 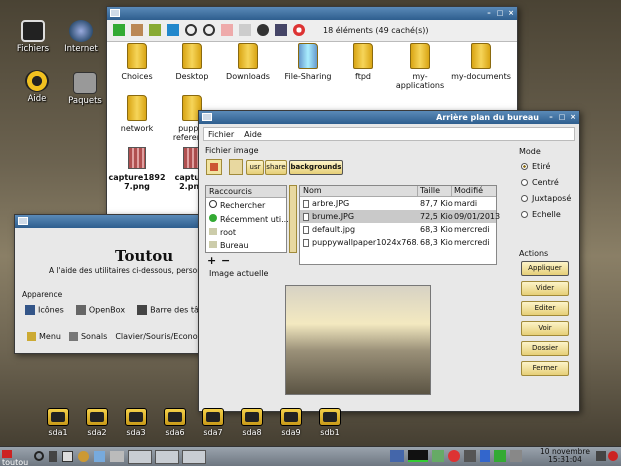 I want to click on mode-option: Juxtaposé, so click(x=546, y=199).